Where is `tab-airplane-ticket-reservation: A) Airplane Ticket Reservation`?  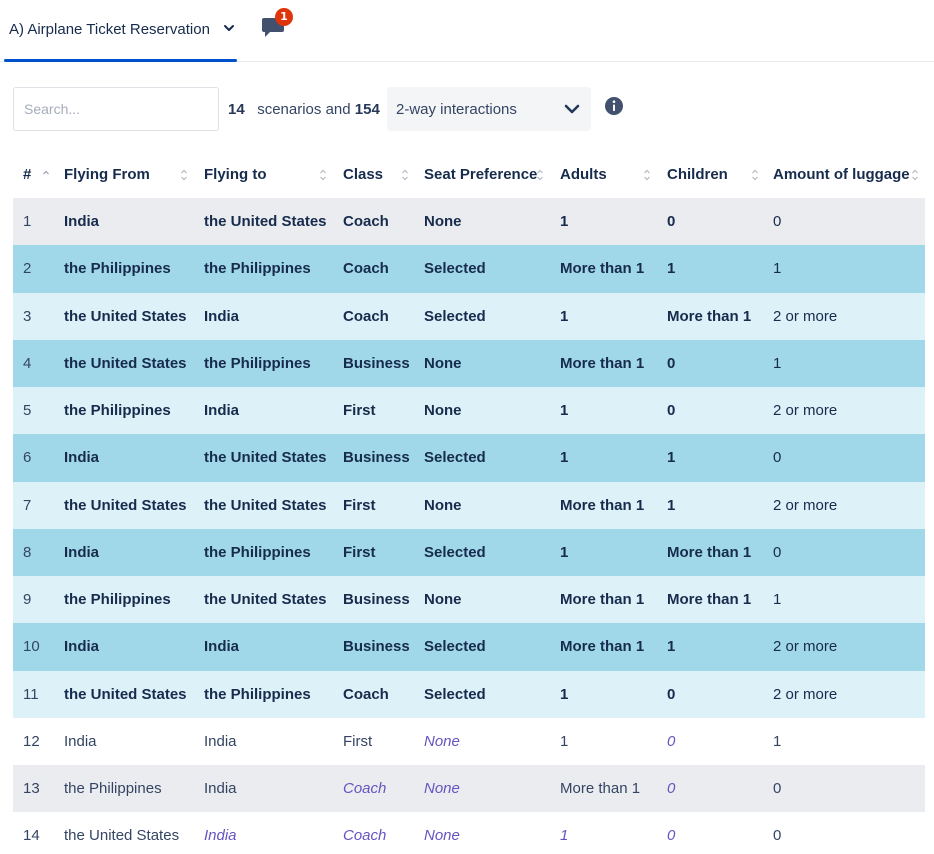 tab-airplane-ticket-reservation: A) Airplane Ticket Reservation is located at coordinates (120, 31).